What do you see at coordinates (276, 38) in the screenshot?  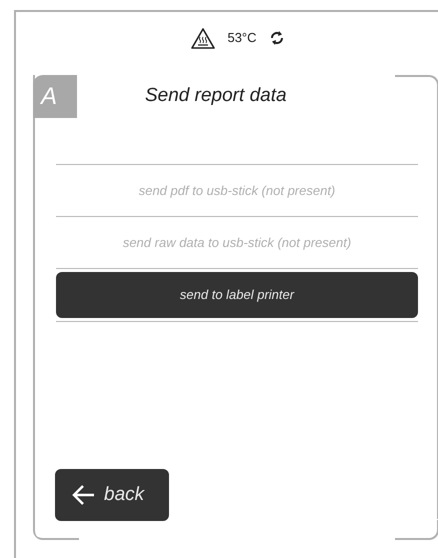 I see `sync-icon` at bounding box center [276, 38].